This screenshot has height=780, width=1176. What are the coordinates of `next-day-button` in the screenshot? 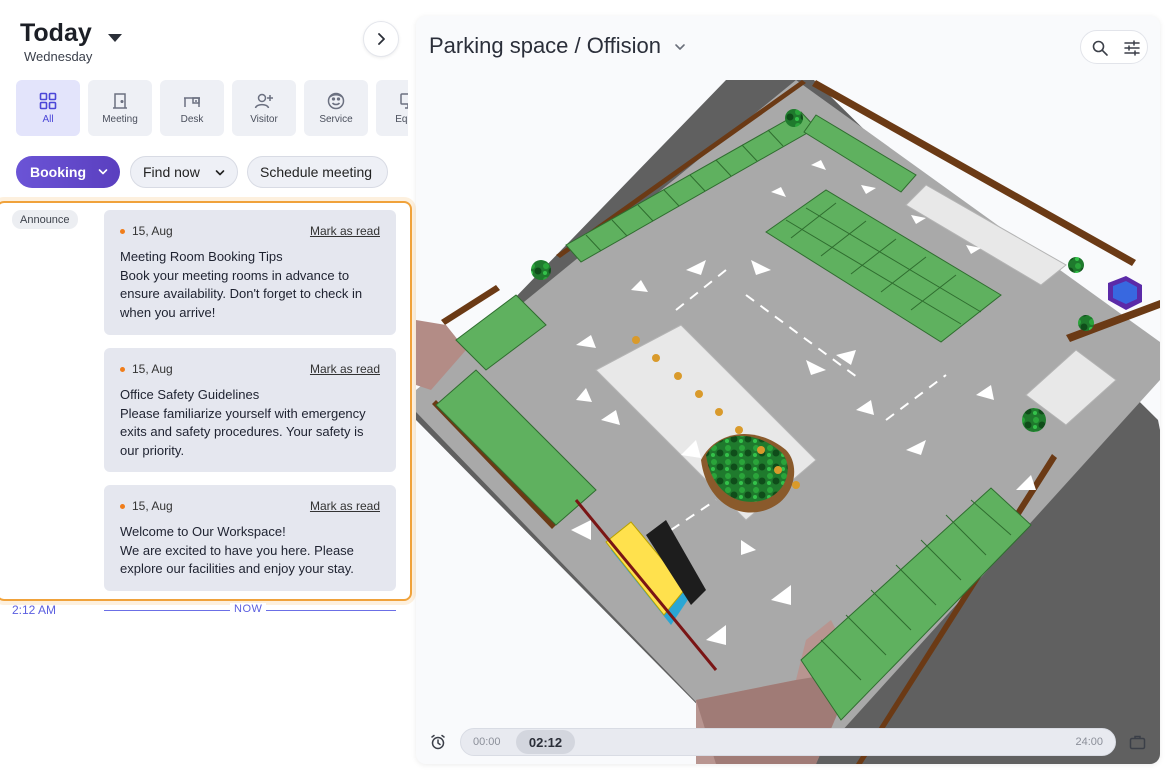 It's located at (381, 39).